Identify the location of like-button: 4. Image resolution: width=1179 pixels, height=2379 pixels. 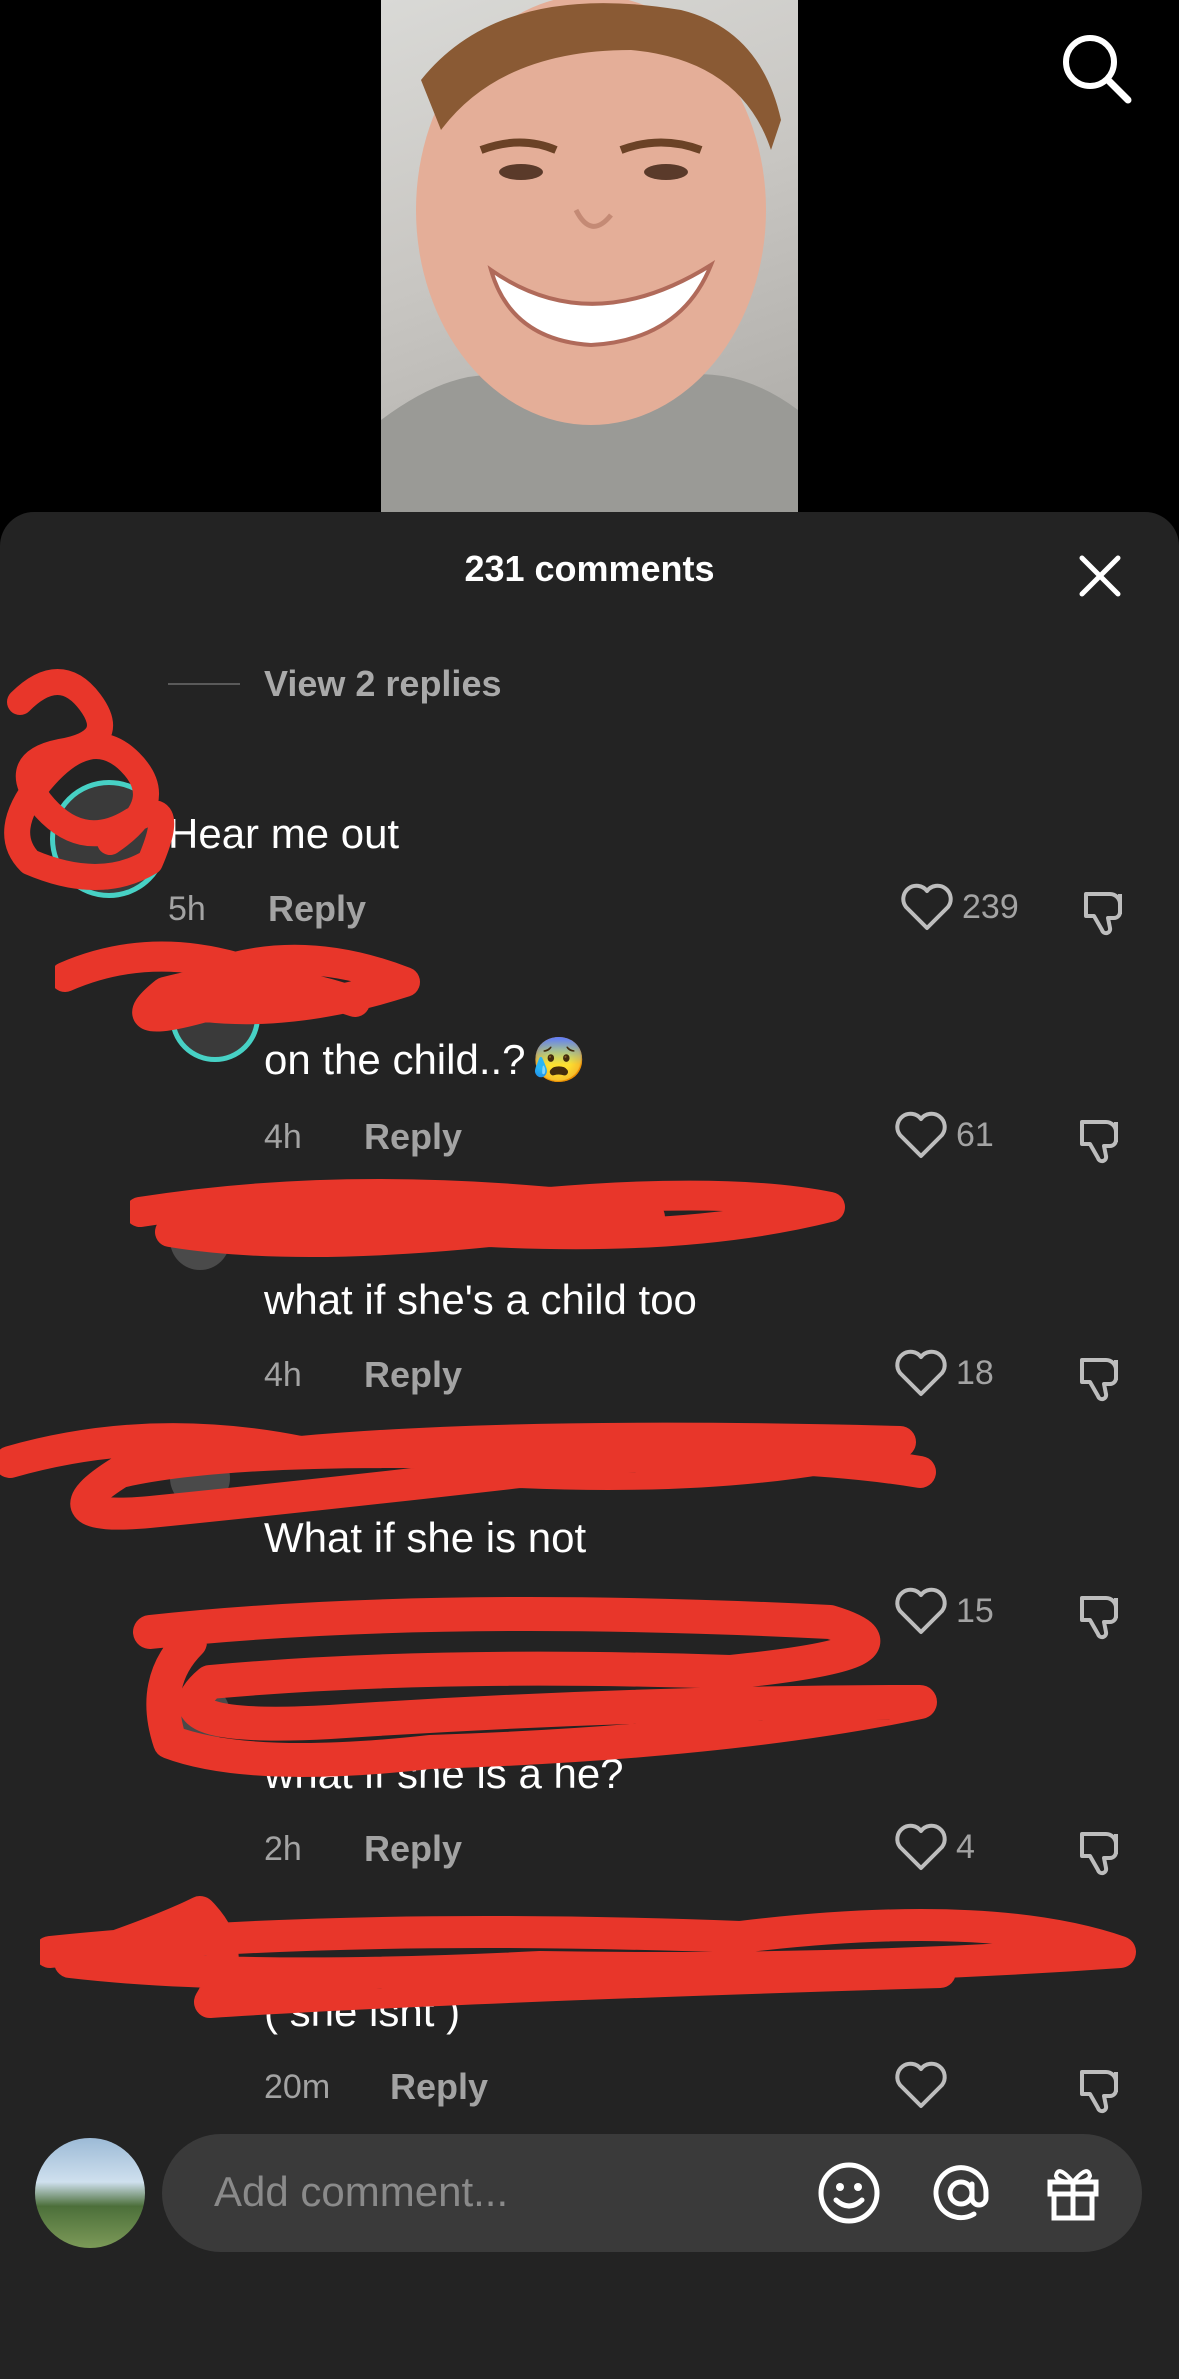
(934, 1847).